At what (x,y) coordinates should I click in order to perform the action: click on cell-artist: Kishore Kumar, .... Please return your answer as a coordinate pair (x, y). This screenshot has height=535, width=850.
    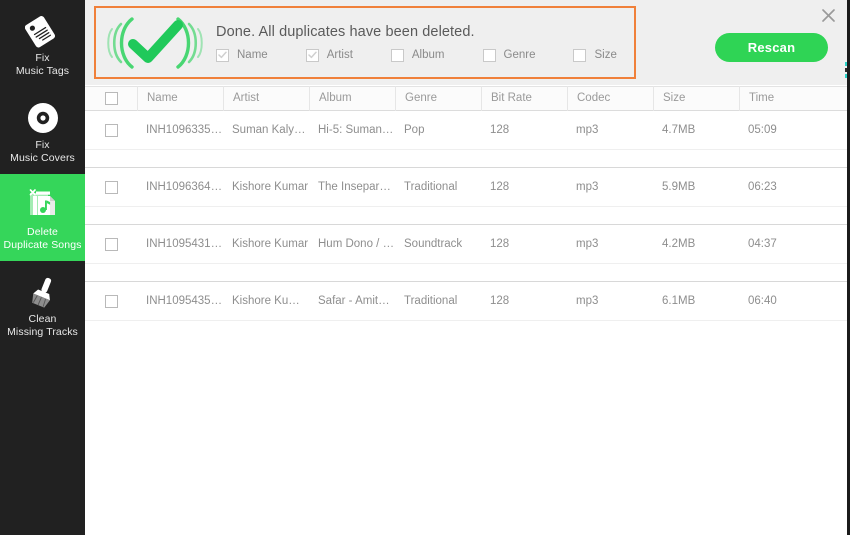
    Looking at the image, I should click on (270, 301).